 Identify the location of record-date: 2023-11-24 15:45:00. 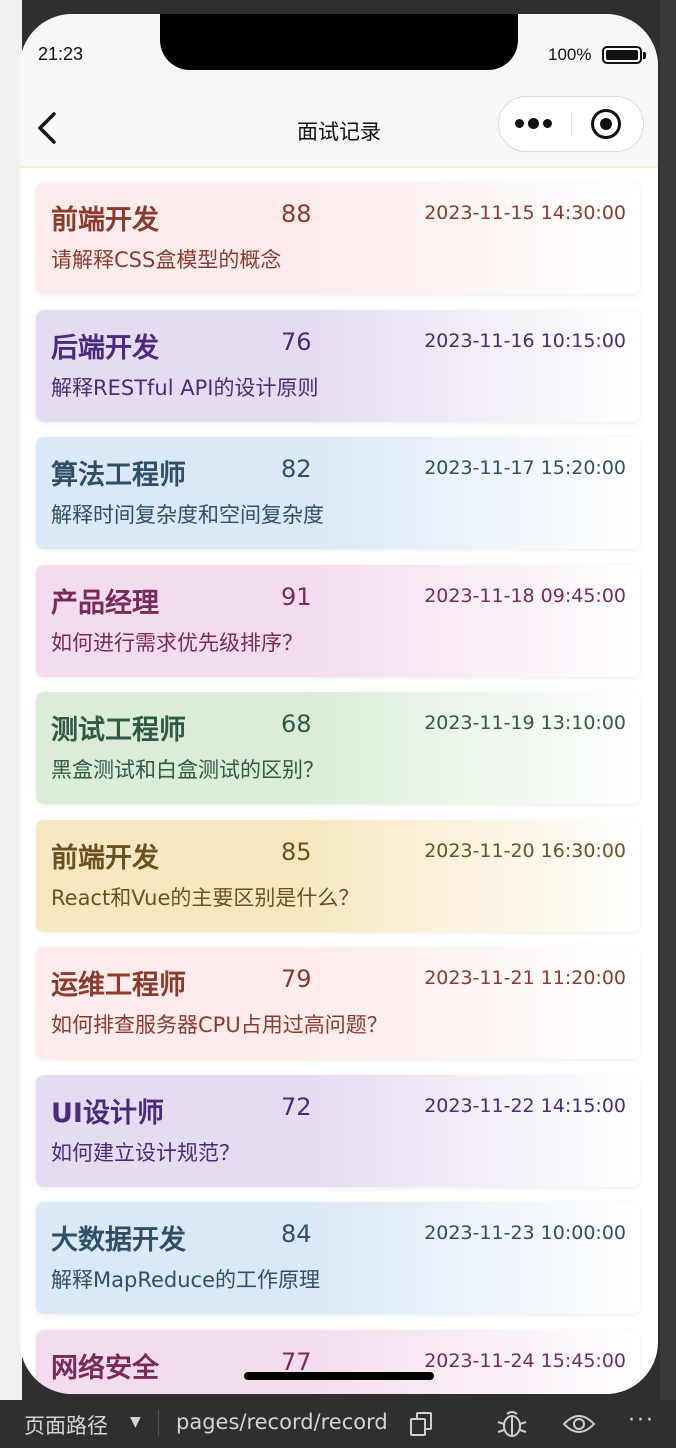
(525, 1360).